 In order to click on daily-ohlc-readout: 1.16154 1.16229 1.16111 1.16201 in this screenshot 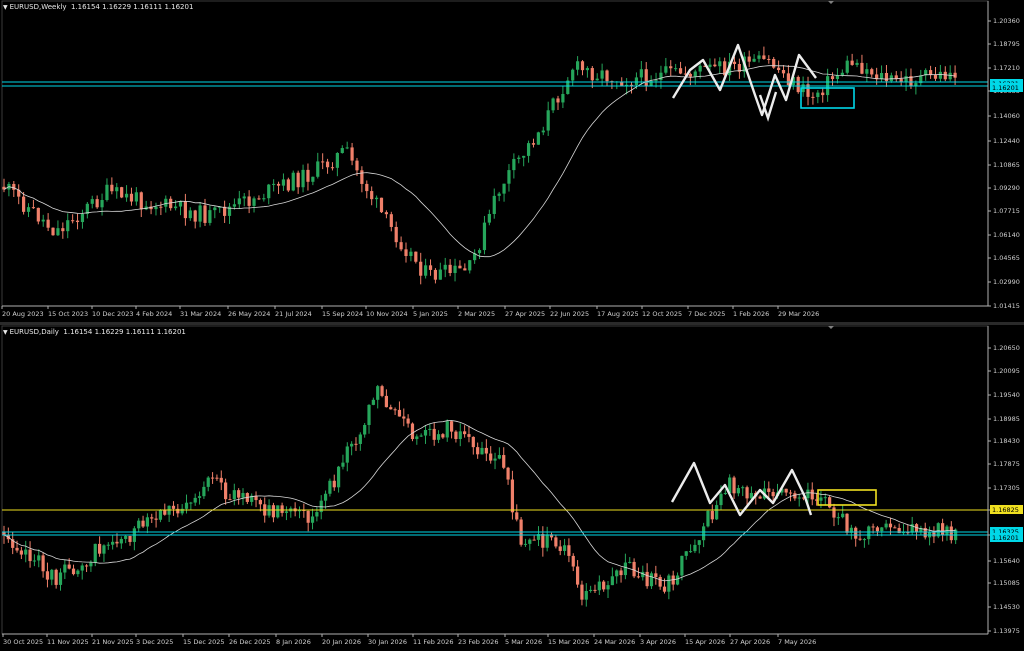, I will do `click(124, 332)`.